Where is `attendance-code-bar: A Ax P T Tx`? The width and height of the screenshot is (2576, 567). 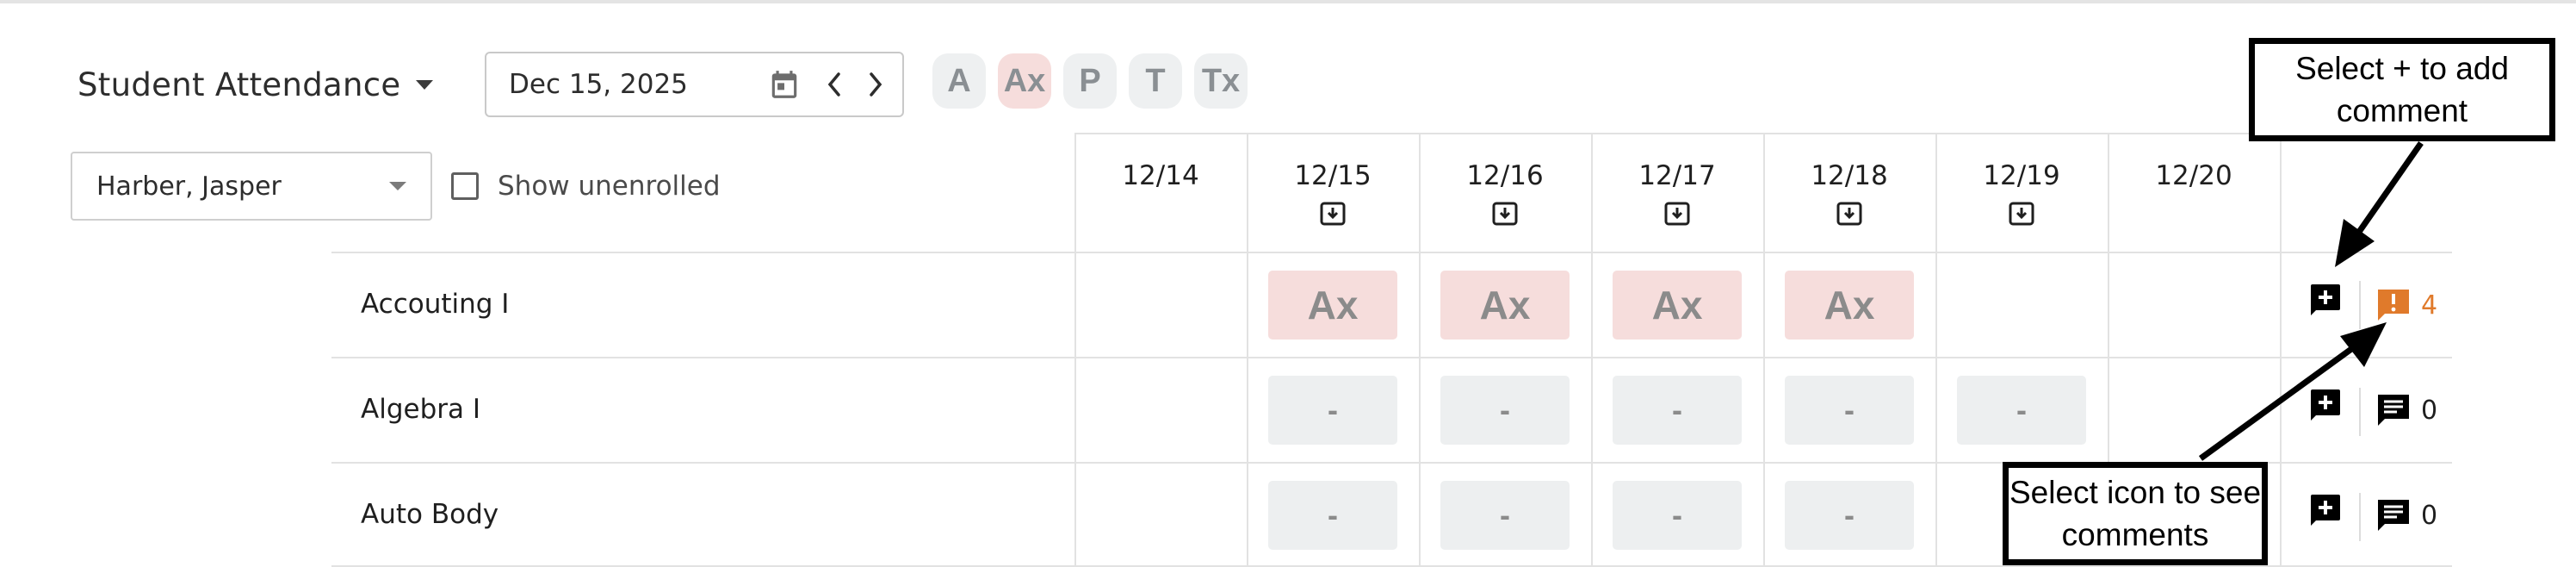 attendance-code-bar: A Ax P T Tx is located at coordinates (1090, 81).